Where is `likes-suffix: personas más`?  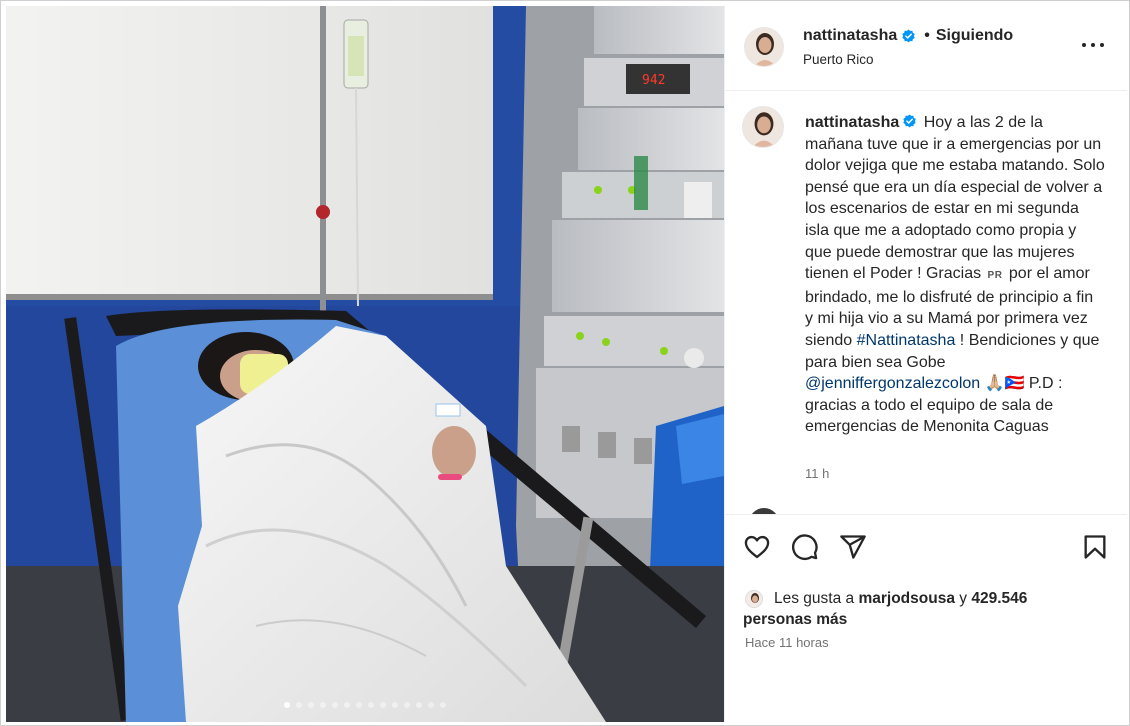 likes-suffix: personas más is located at coordinates (795, 619).